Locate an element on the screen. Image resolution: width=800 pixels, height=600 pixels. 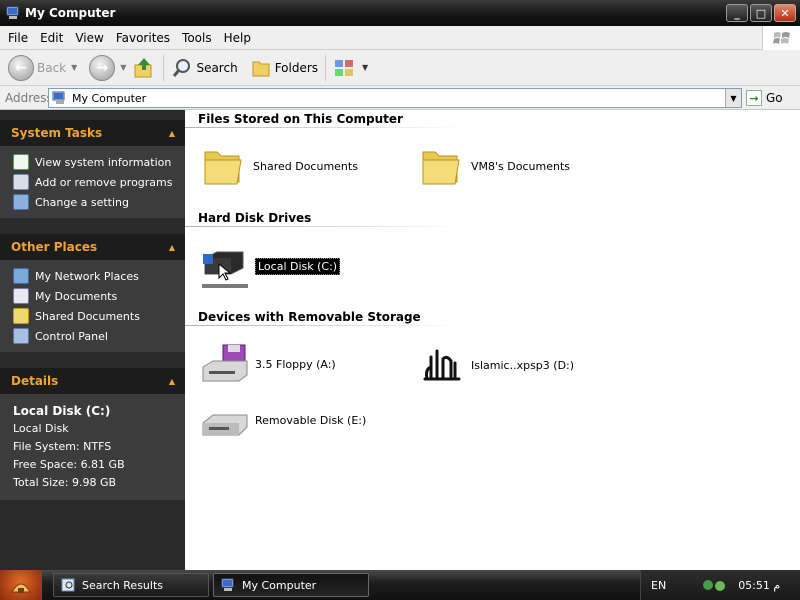
item-floppy-a: 3.5 Floppy (A:) is located at coordinates (267, 364).